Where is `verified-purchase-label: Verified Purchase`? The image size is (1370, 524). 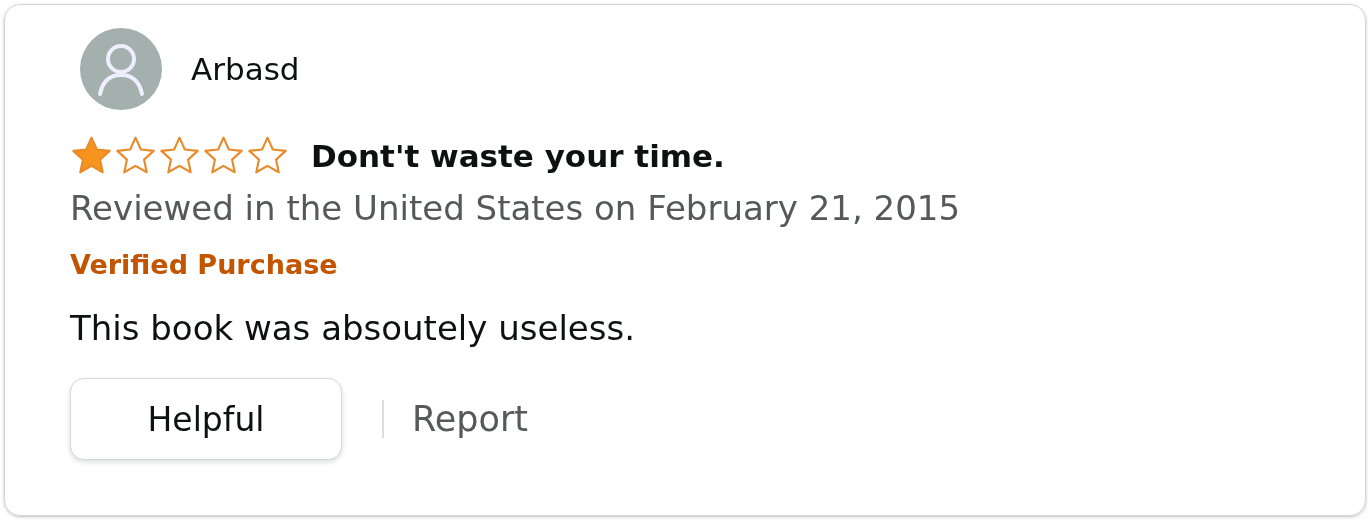
verified-purchase-label: Verified Purchase is located at coordinates (204, 265).